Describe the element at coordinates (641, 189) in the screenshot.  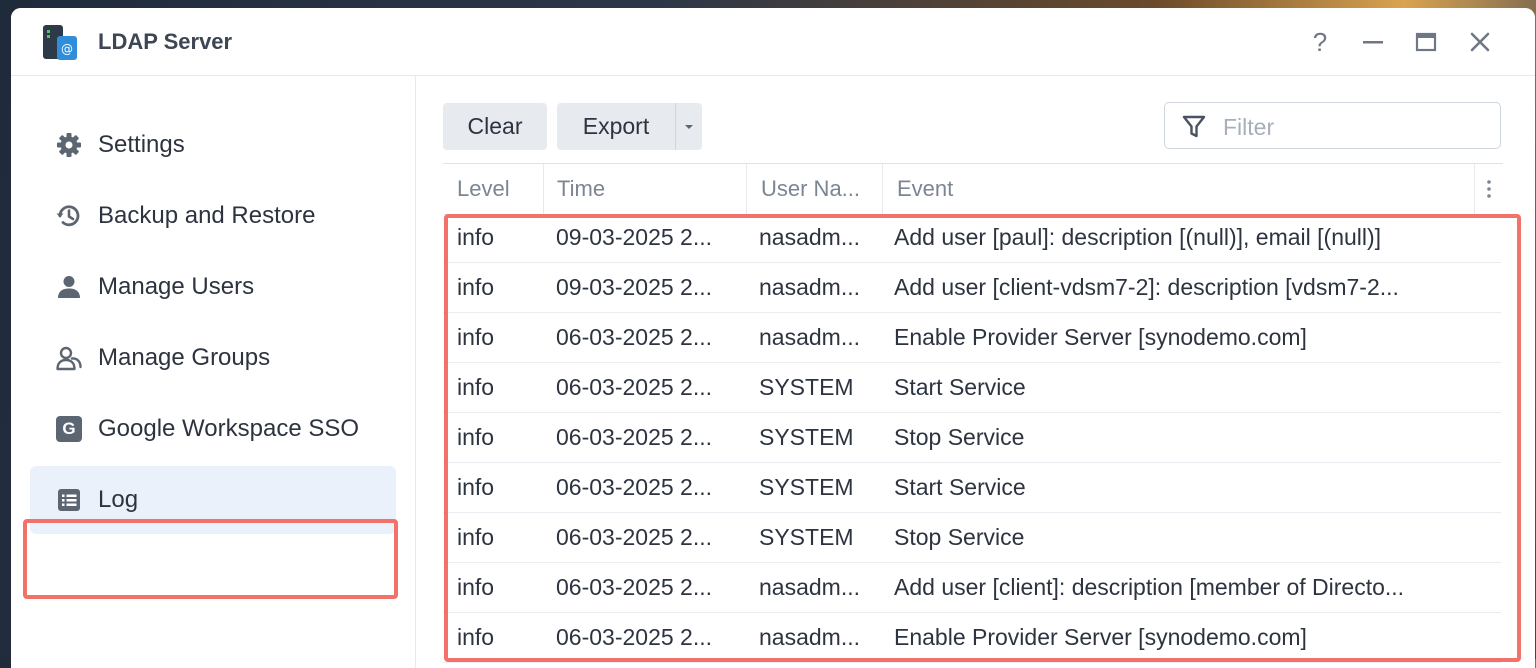
I see `column-header-time: Time` at that location.